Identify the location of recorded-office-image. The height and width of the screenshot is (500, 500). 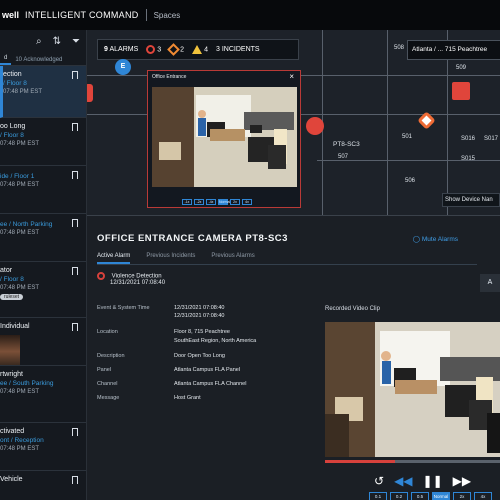
(412, 389).